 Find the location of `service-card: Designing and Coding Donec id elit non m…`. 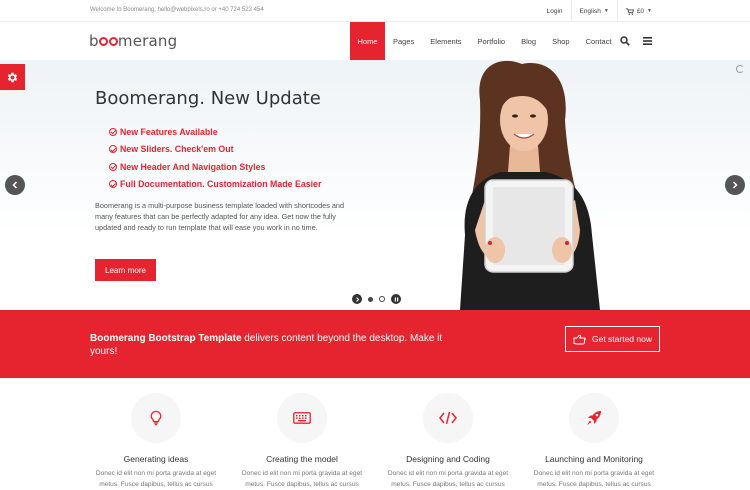

service-card: Designing and Coding Donec id elit non m… is located at coordinates (448, 441).